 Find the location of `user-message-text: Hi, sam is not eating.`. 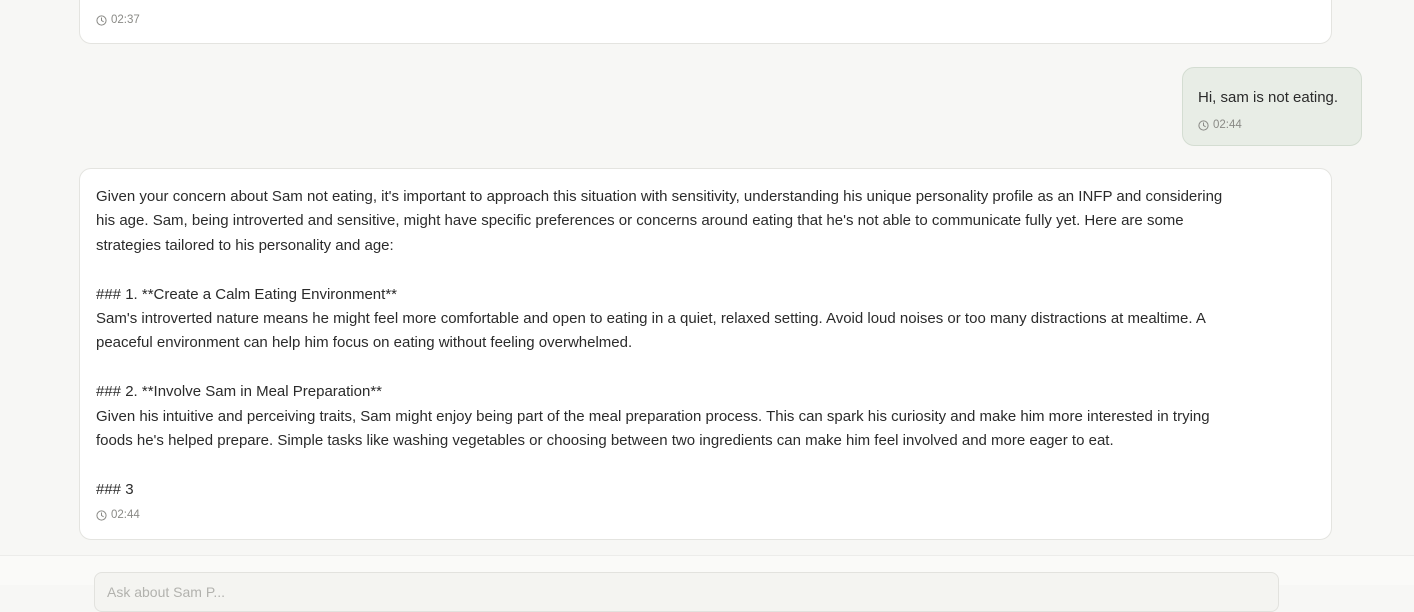

user-message-text: Hi, sam is not eating. is located at coordinates (1268, 97).